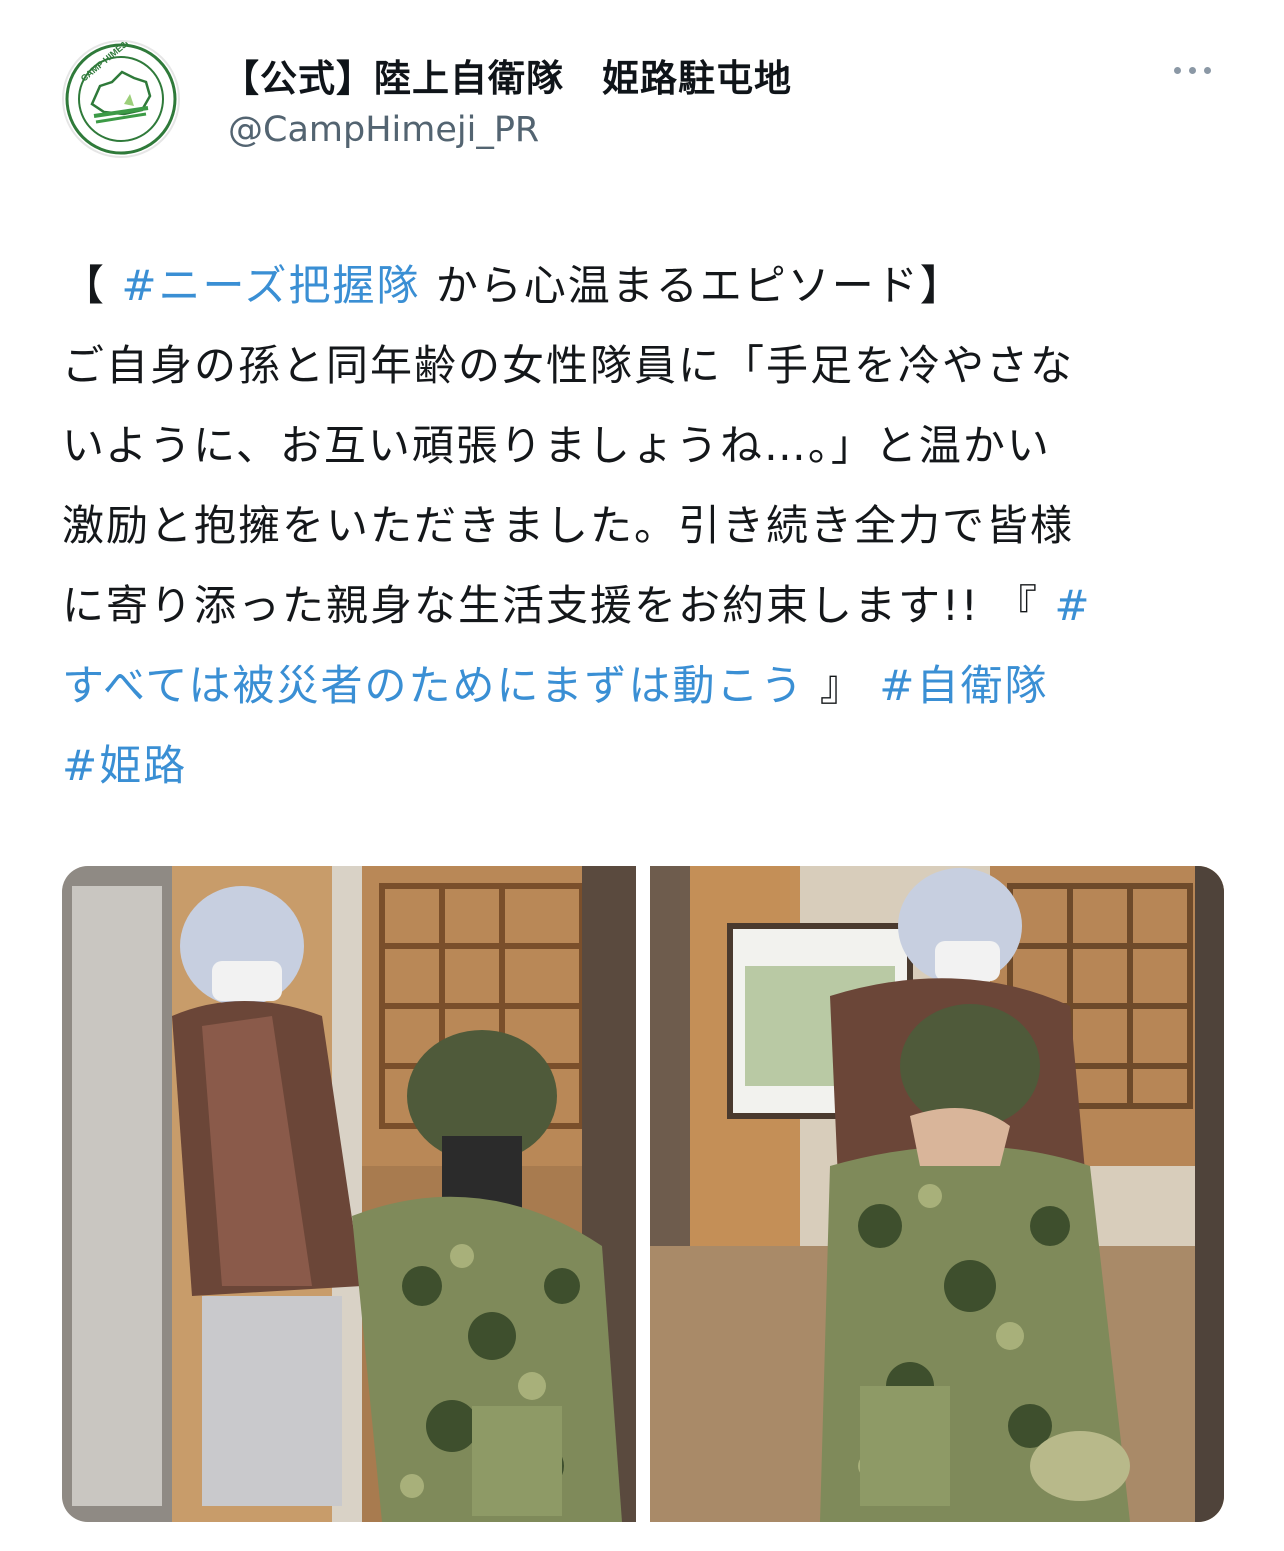 The image size is (1284, 1551). I want to click on avatar: CAMP HIMEJI, so click(121, 99).